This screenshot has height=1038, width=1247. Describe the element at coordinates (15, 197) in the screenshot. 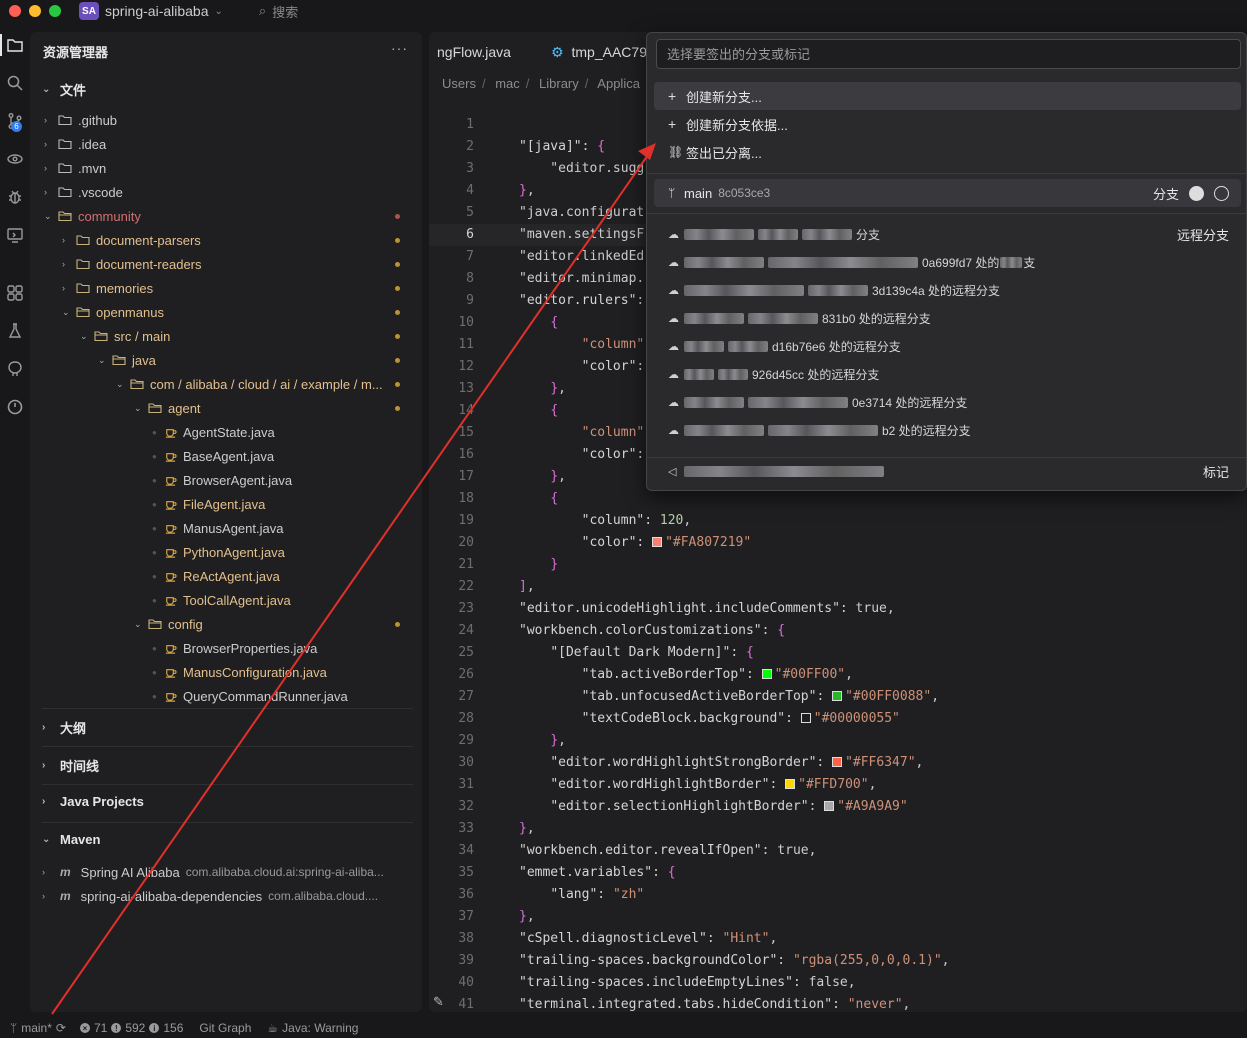

I see `bug-icon` at that location.